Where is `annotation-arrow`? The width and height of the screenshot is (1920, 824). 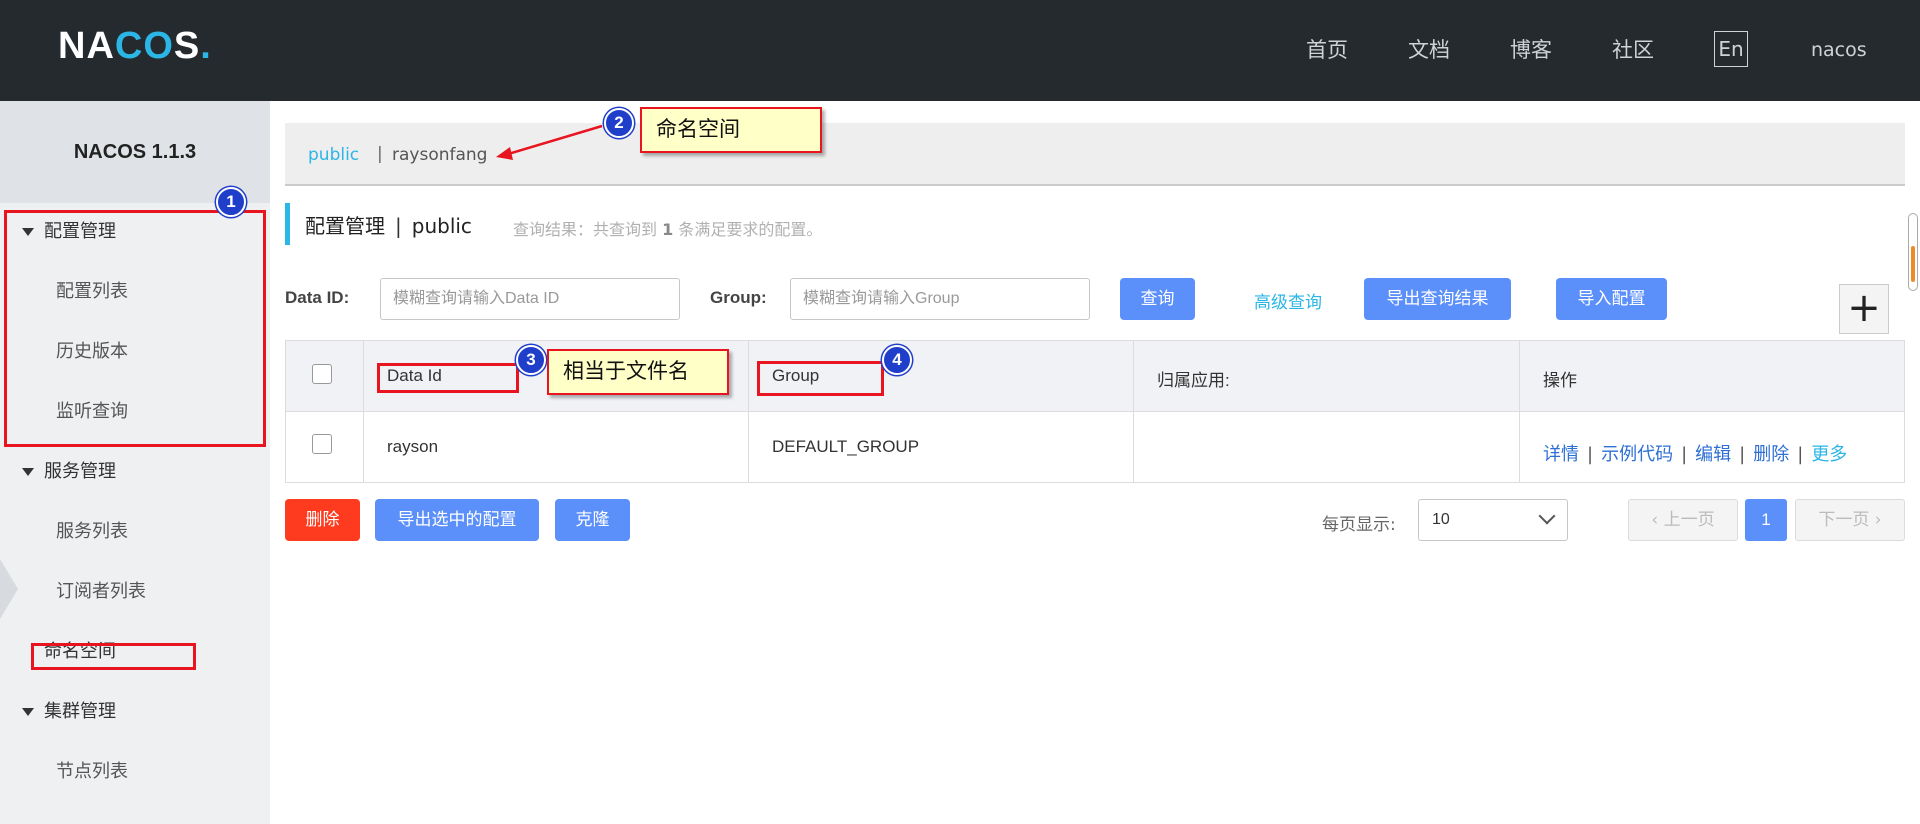
annotation-arrow is located at coordinates (555, 140).